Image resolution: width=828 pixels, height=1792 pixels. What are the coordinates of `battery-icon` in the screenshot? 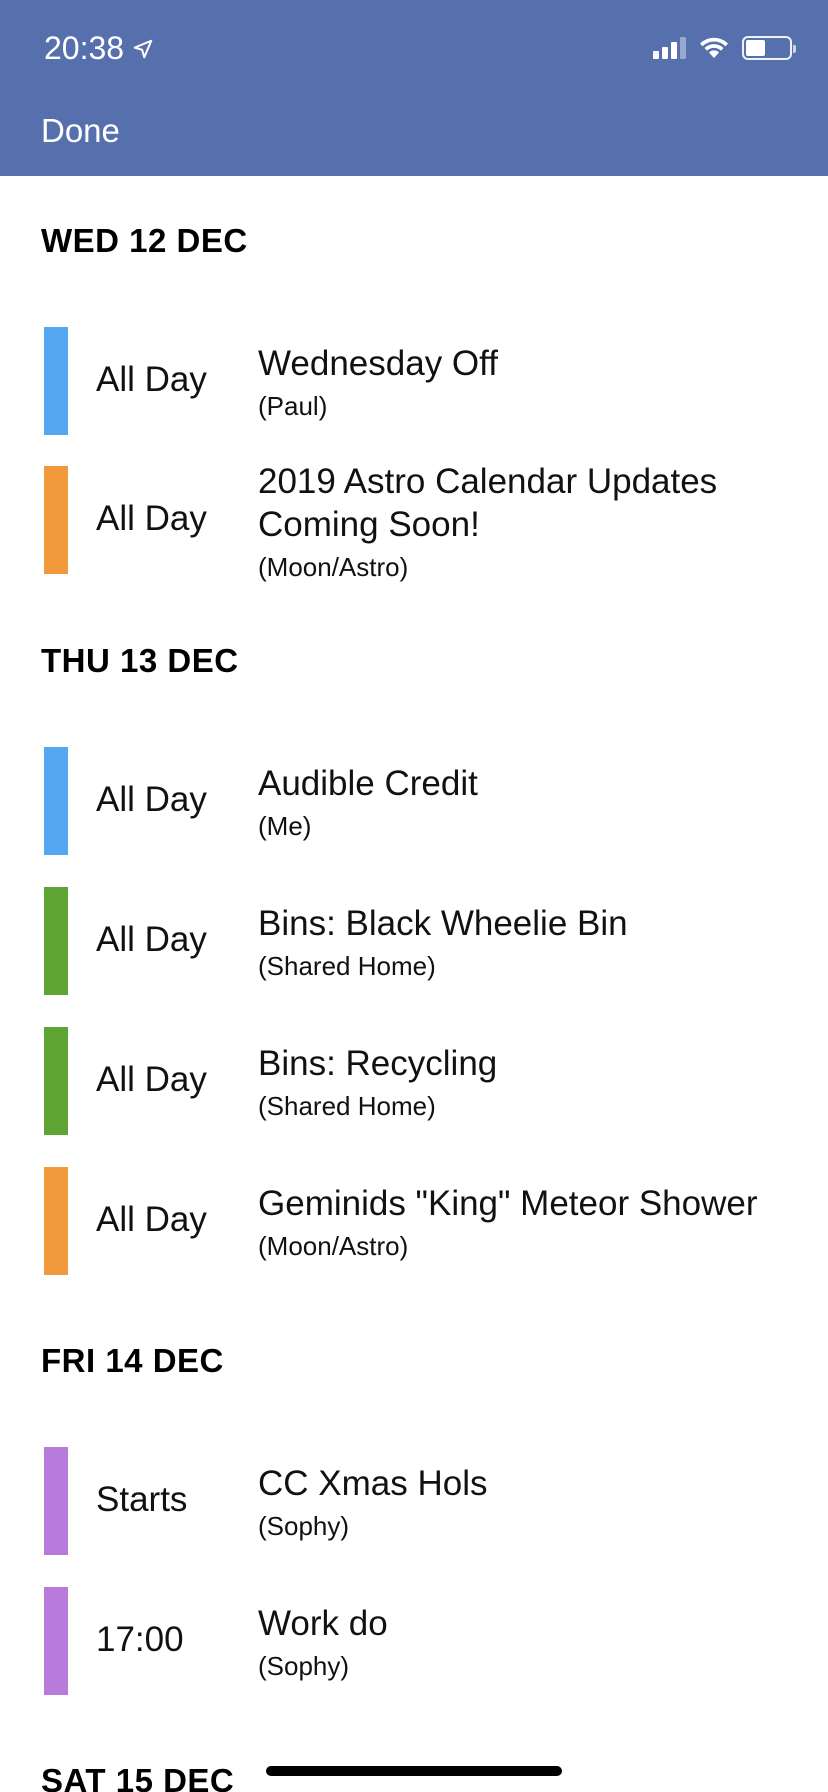 It's located at (769, 48).